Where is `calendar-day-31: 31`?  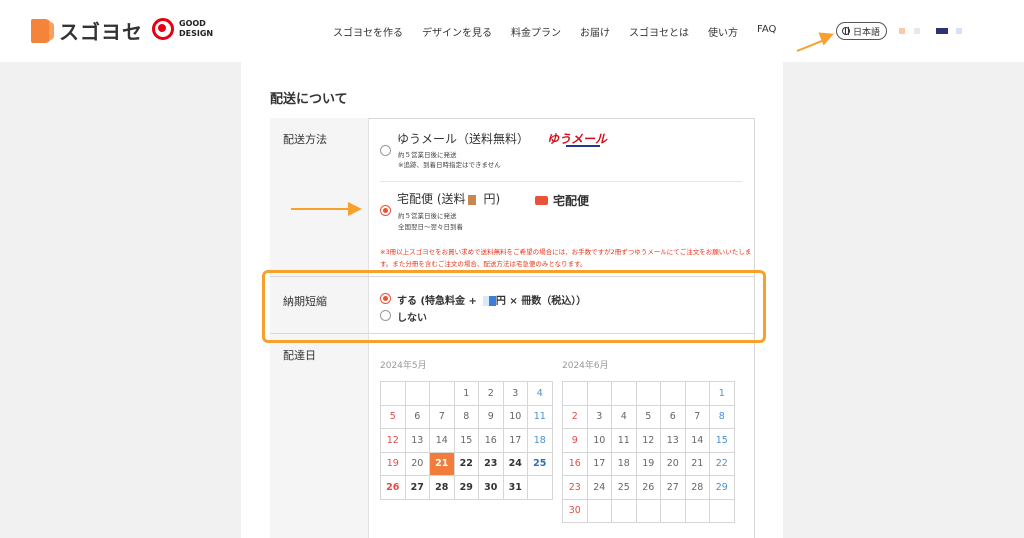 calendar-day-31: 31 is located at coordinates (515, 487).